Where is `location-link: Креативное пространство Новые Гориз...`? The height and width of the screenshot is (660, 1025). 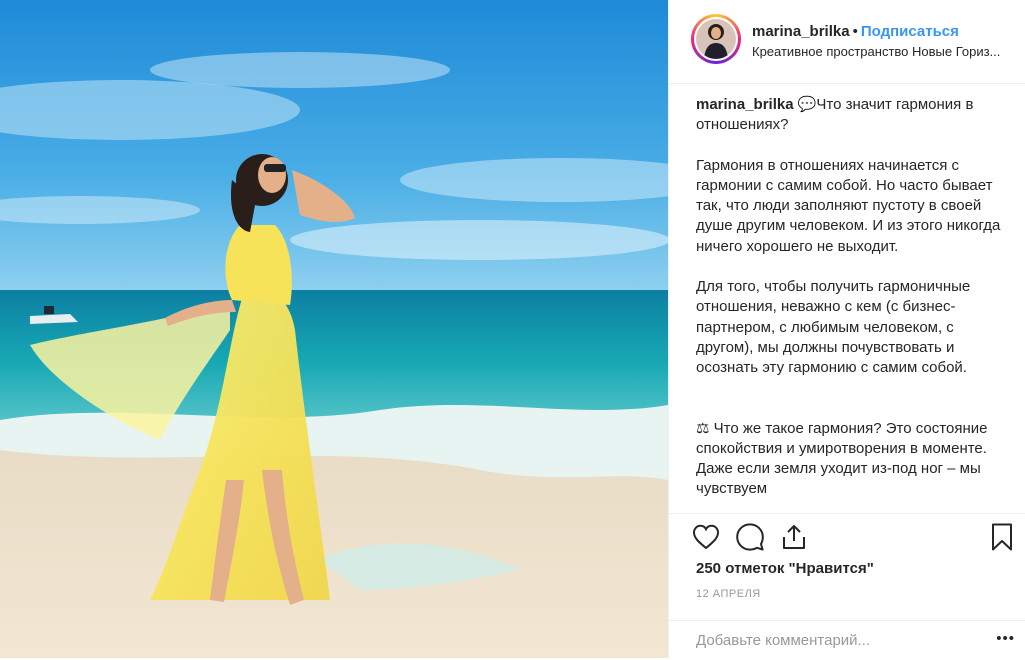
location-link: Креативное пространство Новые Гориз... is located at coordinates (884, 51).